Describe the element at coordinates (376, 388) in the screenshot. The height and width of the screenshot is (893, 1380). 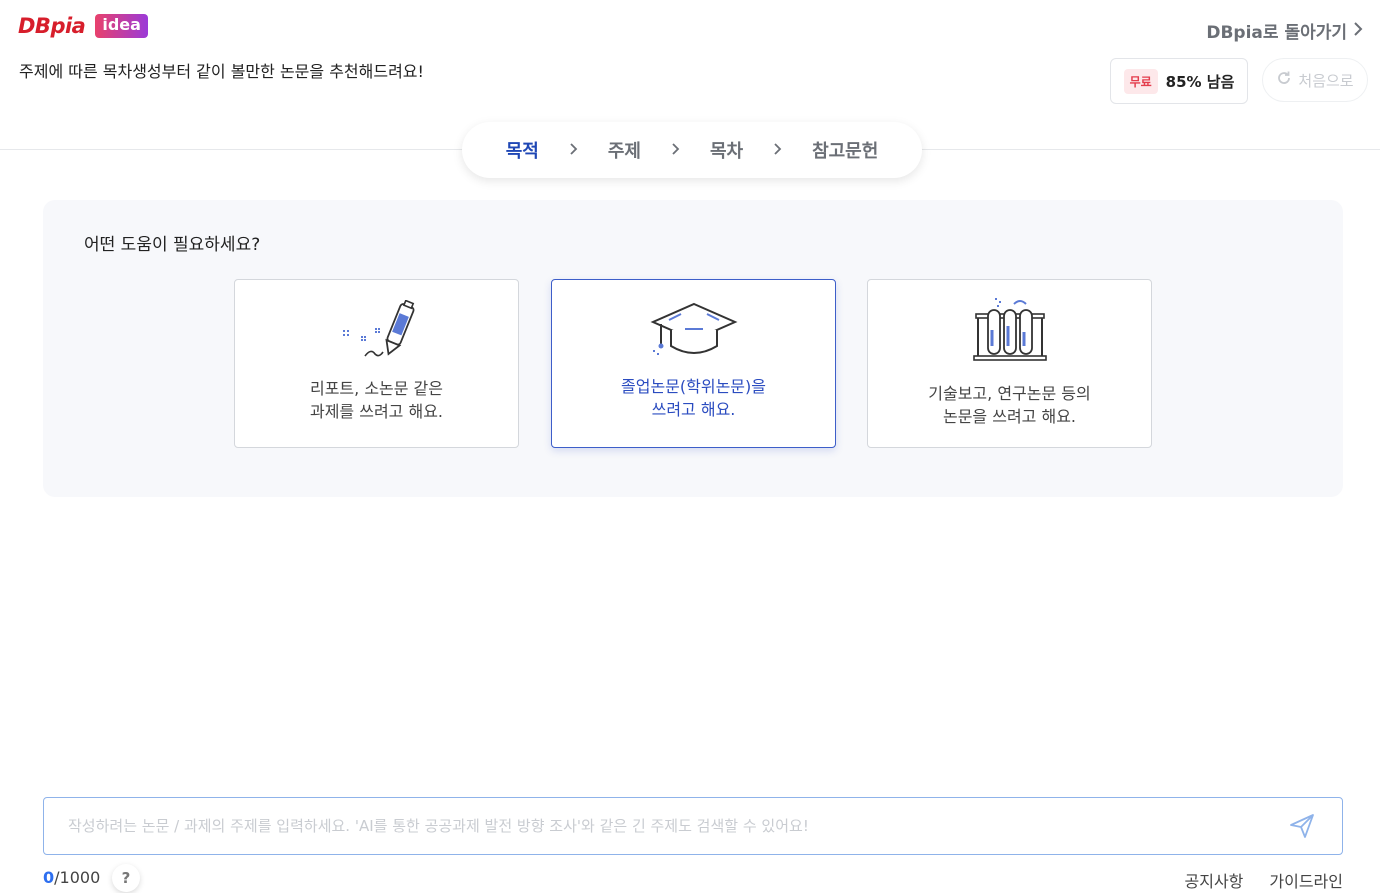
I see `option-report-line1: 리포트, 소논문 같은` at that location.